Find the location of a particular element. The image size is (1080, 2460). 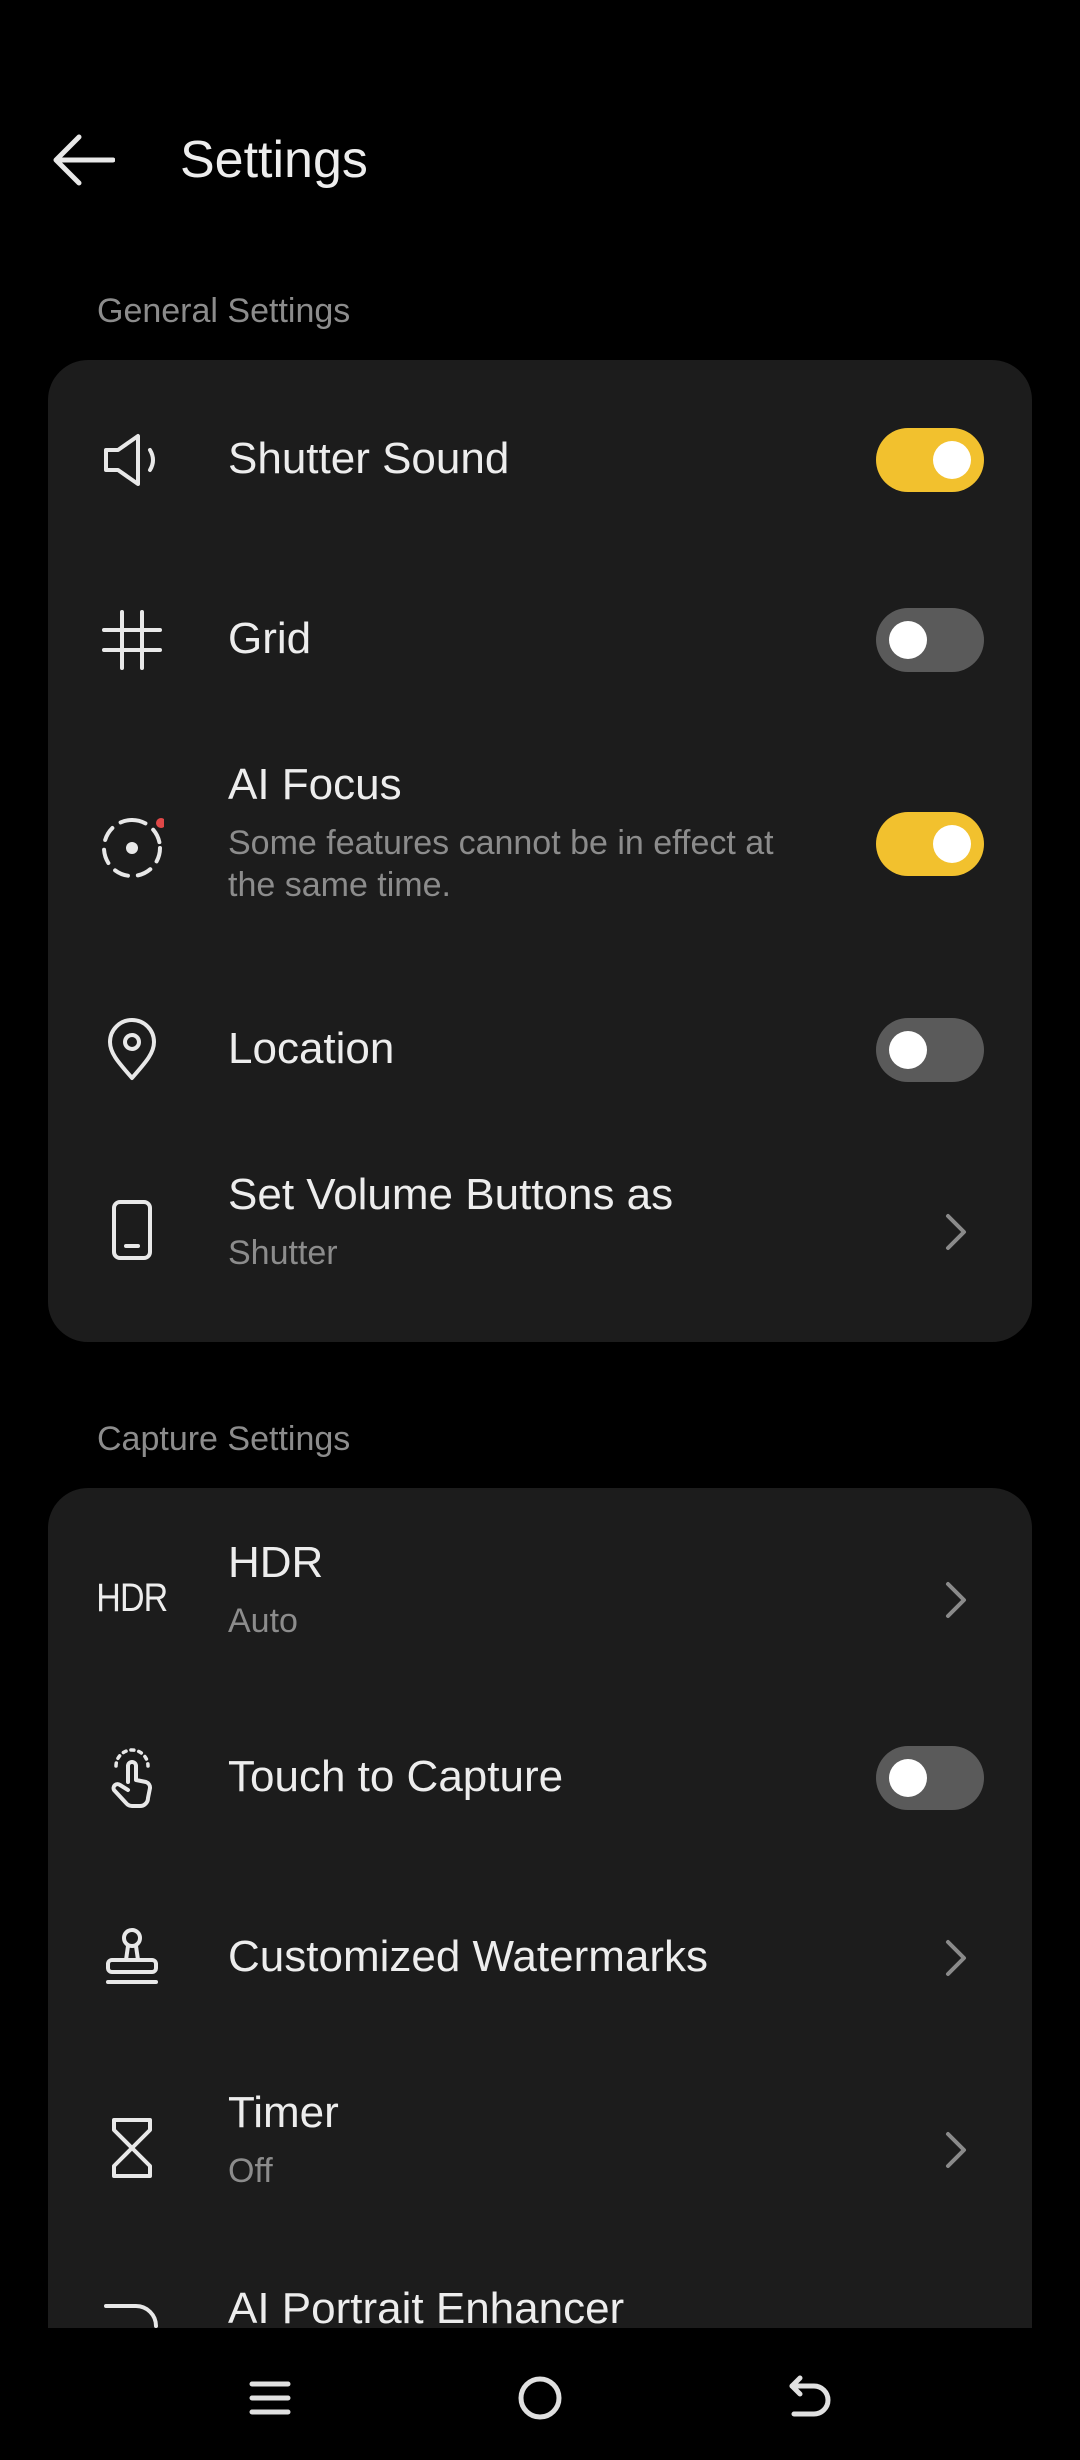

grid-toggle is located at coordinates (930, 640).